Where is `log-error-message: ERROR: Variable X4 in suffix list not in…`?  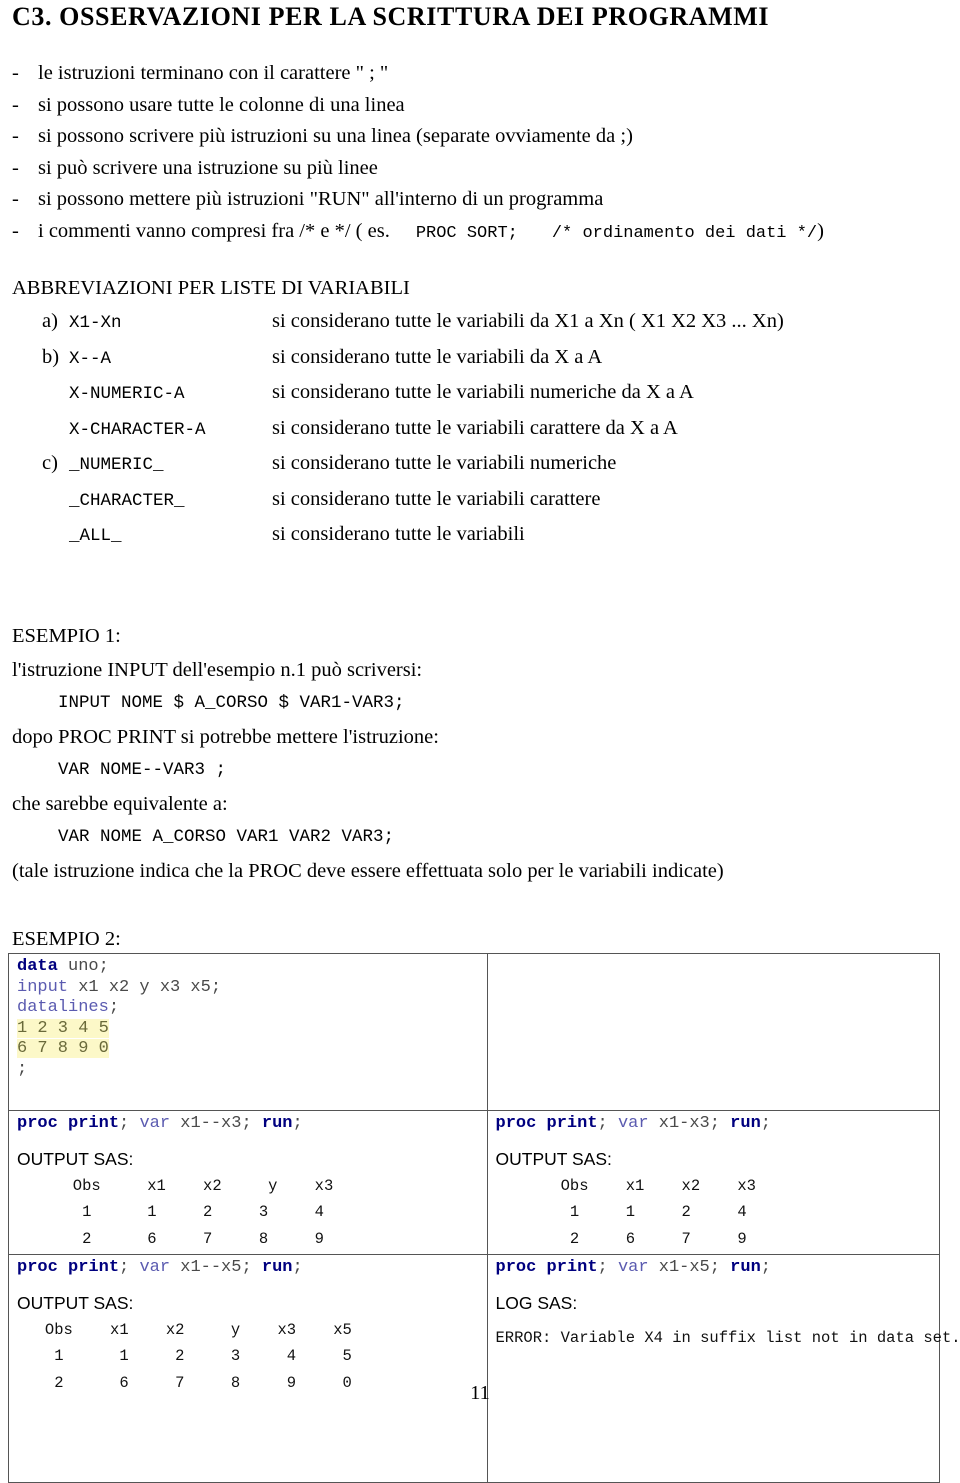 log-error-message: ERROR: Variable X4 in suffix list not in… is located at coordinates (727, 1337).